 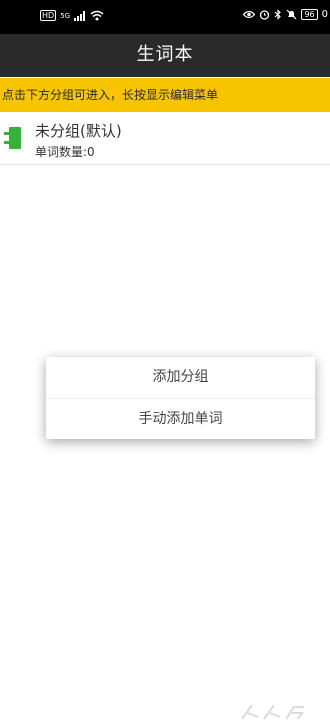 I want to click on group-word-count: 单词数量:0, so click(x=65, y=152).